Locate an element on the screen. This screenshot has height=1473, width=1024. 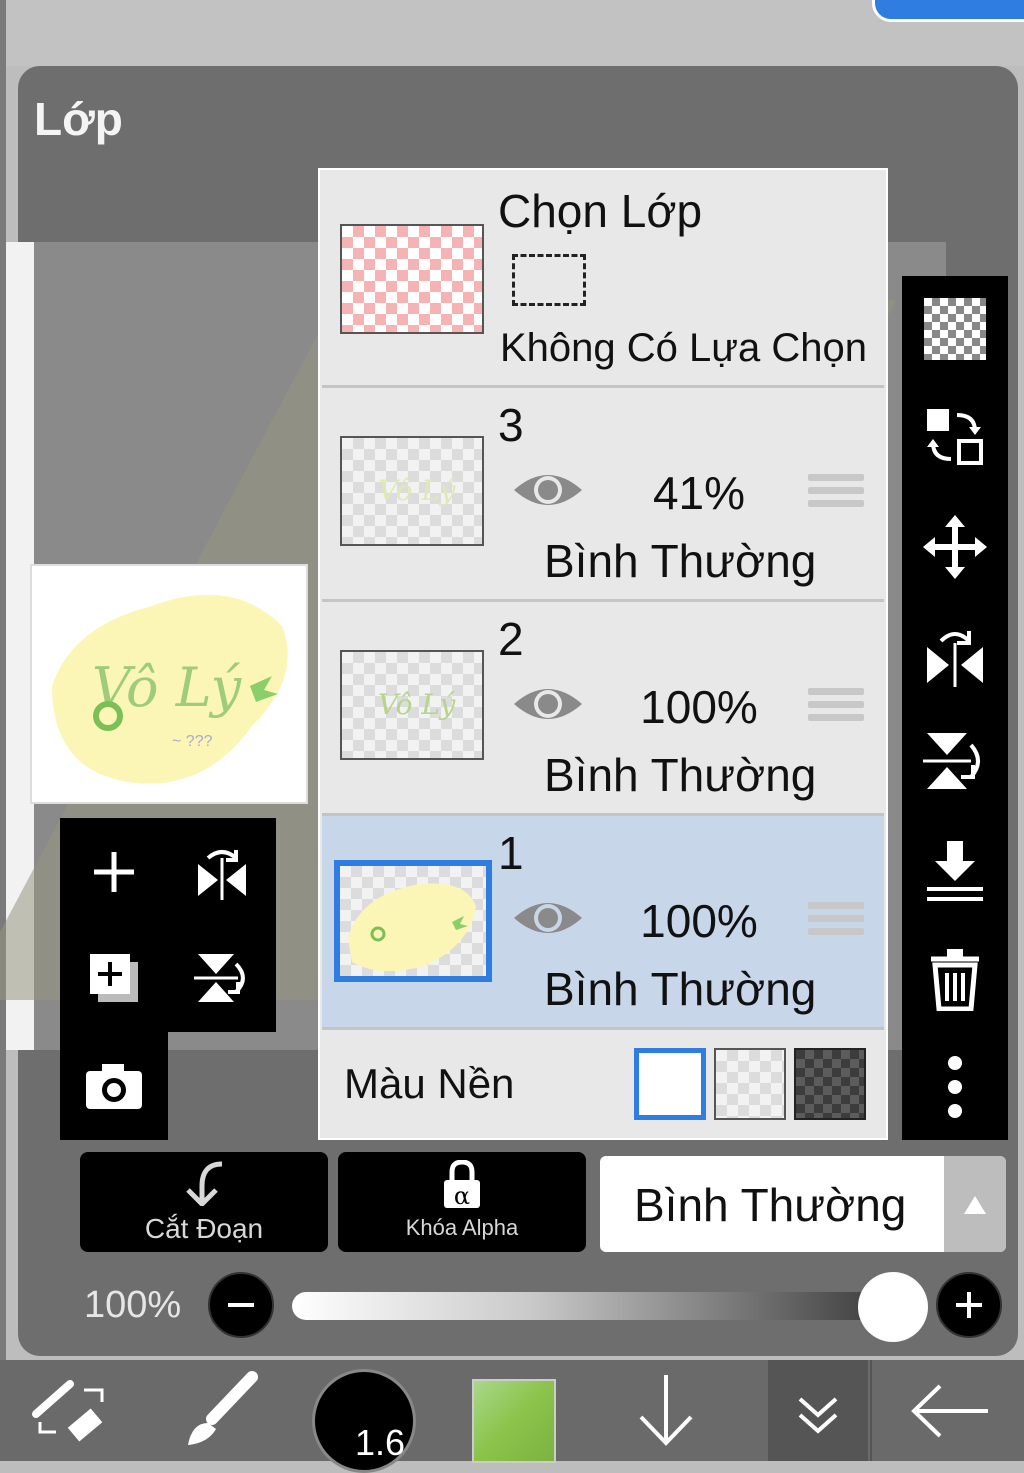
bg-transparent-swatch is located at coordinates (750, 1084).